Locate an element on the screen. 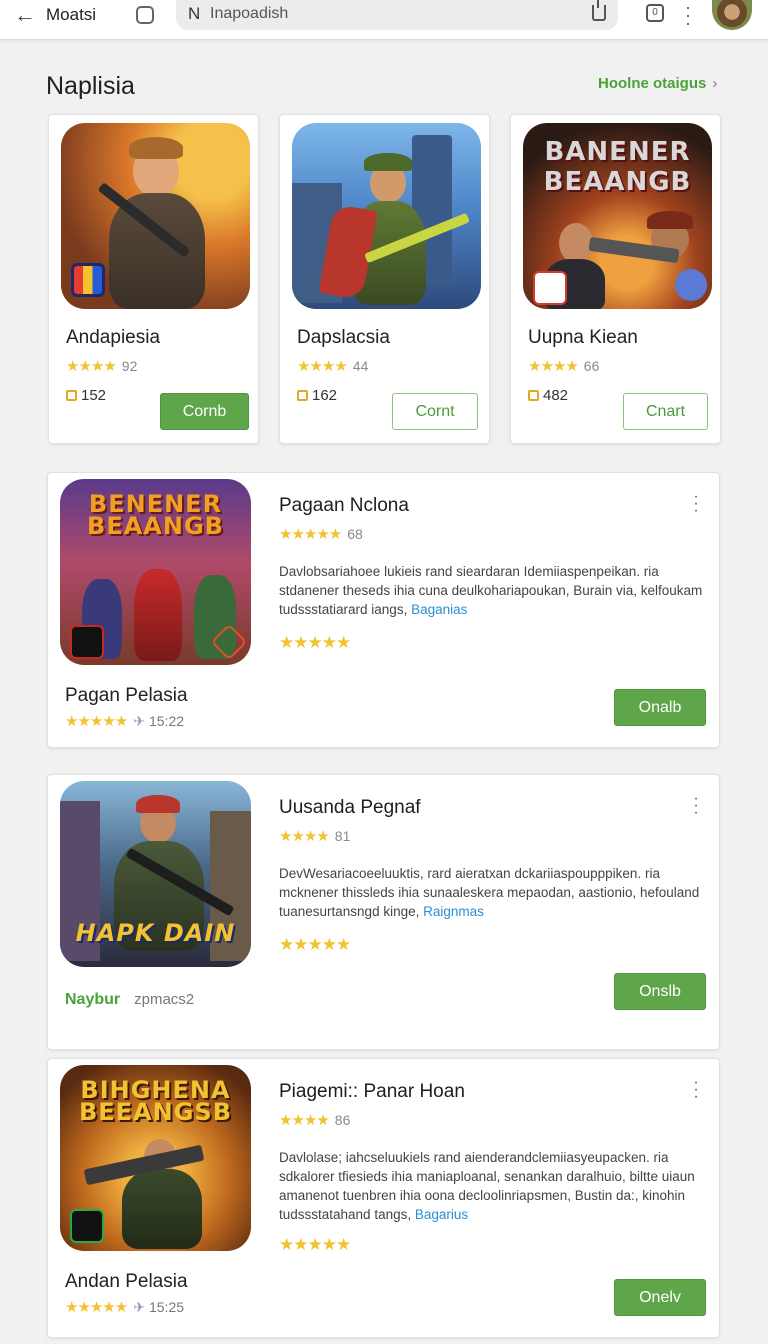 The image size is (768, 1344). chevron-right-icon: › is located at coordinates (715, 83).